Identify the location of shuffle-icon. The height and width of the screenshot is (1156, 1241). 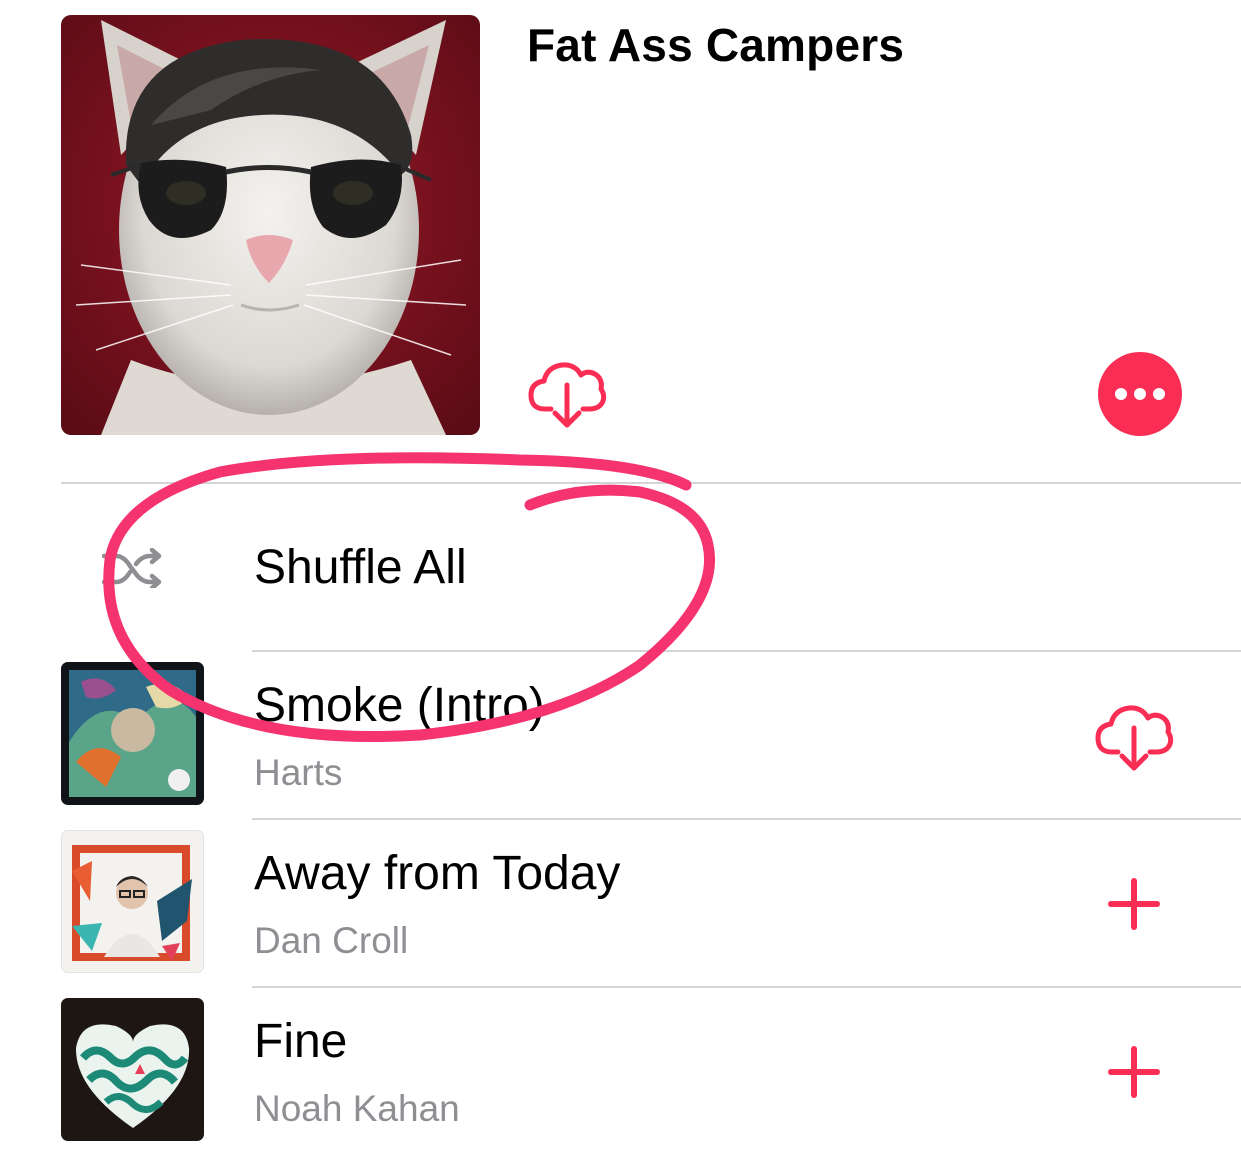
(132, 569).